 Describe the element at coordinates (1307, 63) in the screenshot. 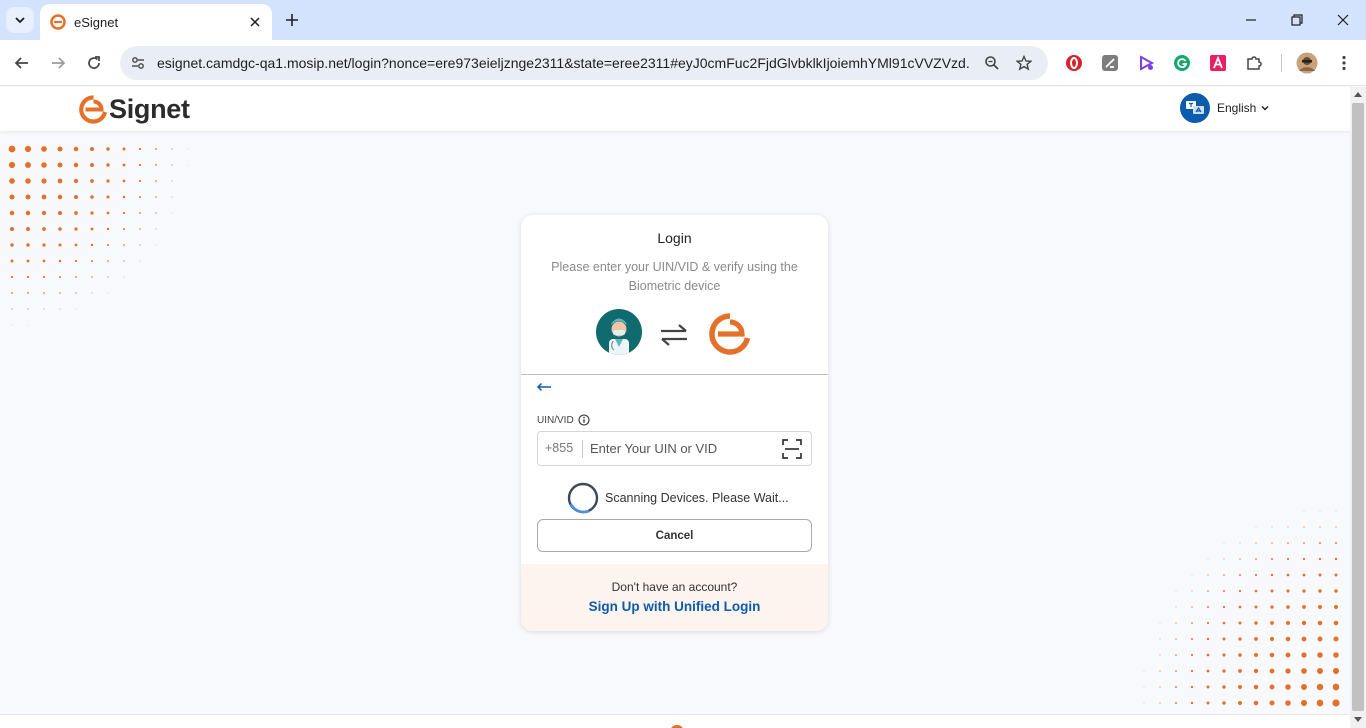

I see `profile-button` at that location.